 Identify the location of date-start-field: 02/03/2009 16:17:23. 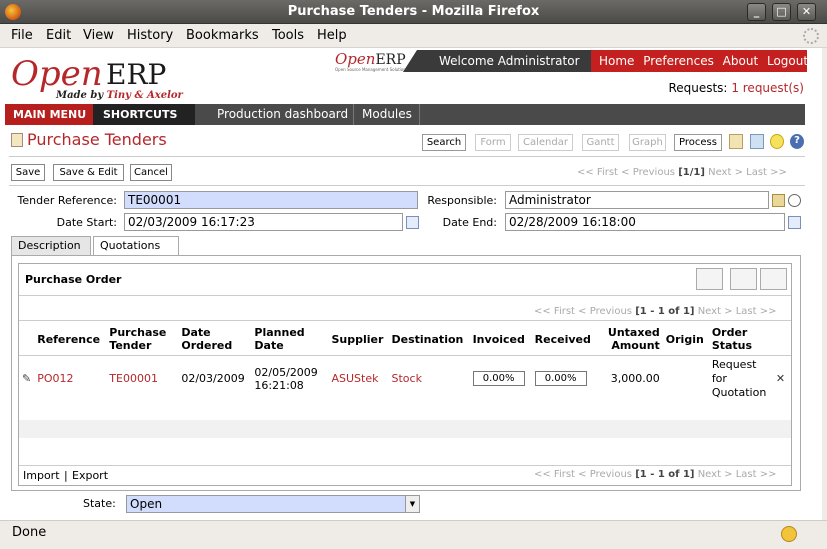
(263, 222).